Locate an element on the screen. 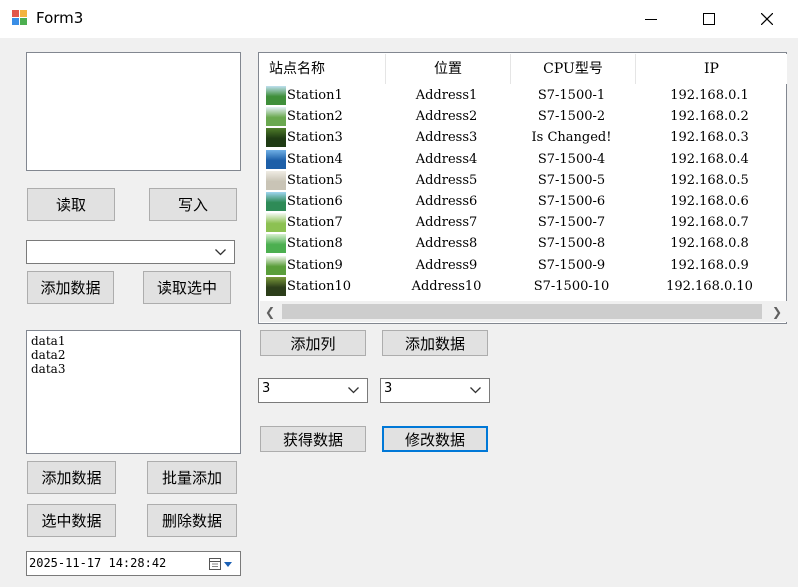 The height and width of the screenshot is (587, 798). scroll-right-icon: ❯ is located at coordinates (777, 311).